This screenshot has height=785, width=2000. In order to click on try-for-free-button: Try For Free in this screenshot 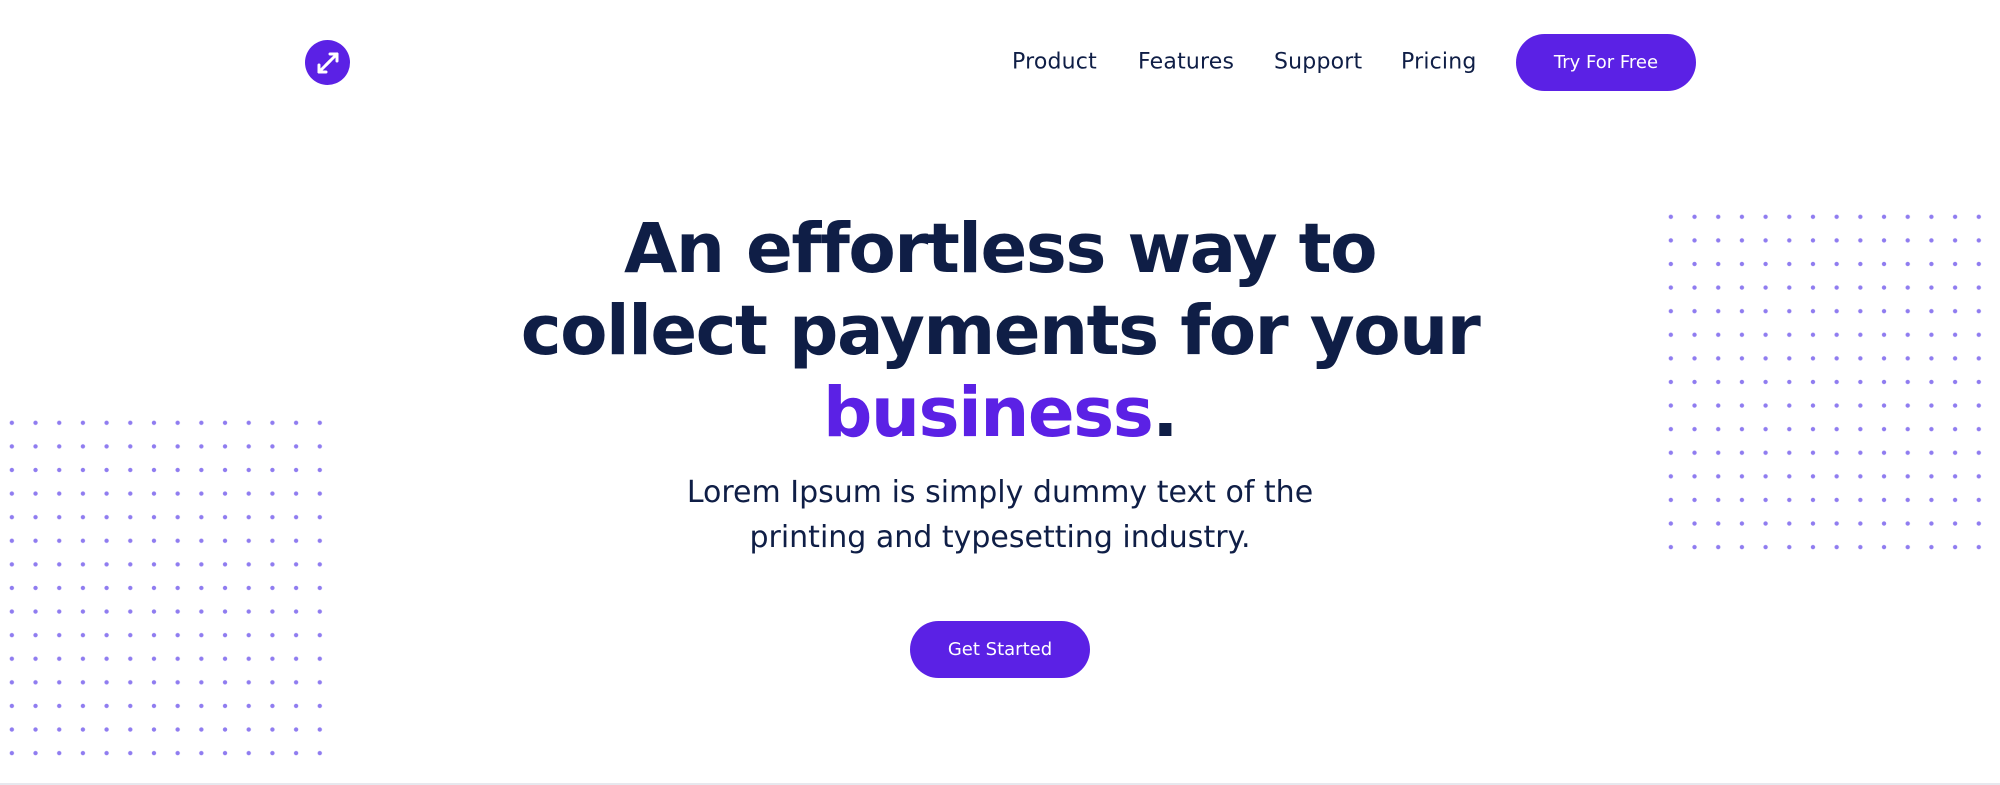, I will do `click(1606, 62)`.